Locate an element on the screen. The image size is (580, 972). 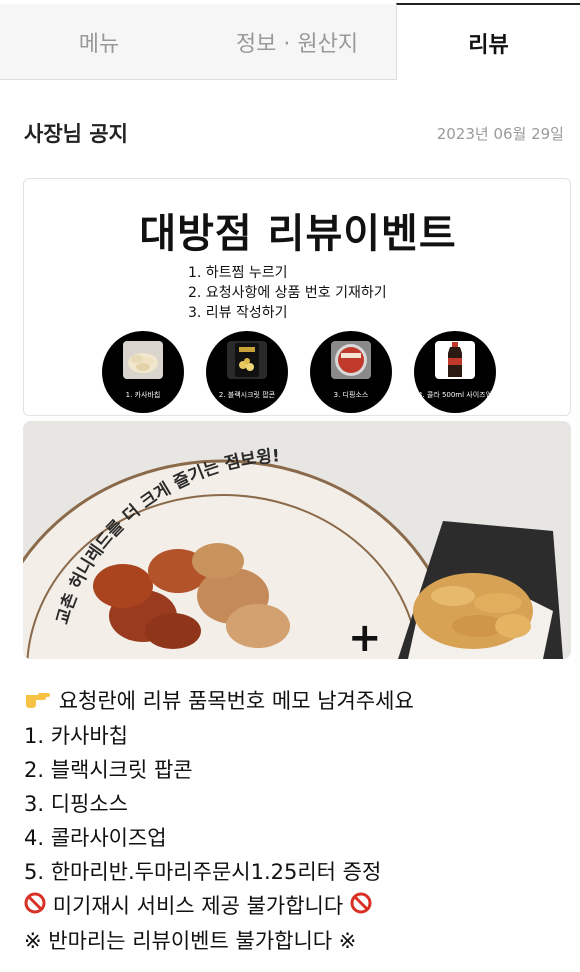
tab-reviews: 리뷰 is located at coordinates (488, 41).